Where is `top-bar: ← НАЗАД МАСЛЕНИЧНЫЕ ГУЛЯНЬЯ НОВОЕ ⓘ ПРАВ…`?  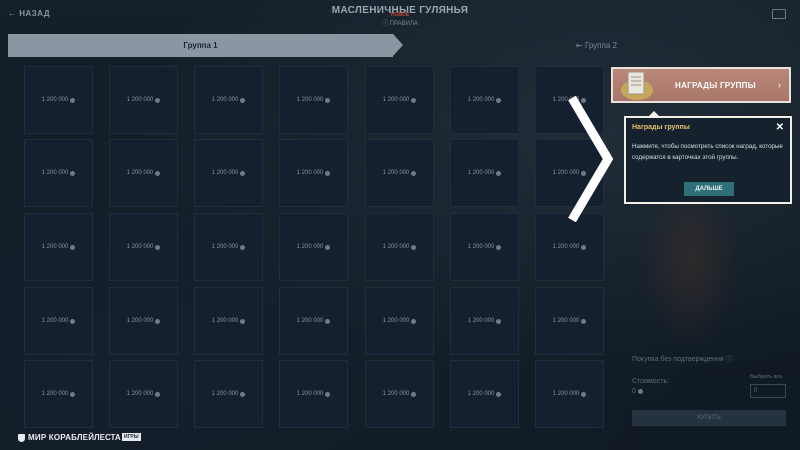
top-bar: ← НАЗАД МАСЛЕНИЧНЫЕ ГУЛЯНЬЯ НОВОЕ ⓘ ПРАВ… is located at coordinates (400, 15).